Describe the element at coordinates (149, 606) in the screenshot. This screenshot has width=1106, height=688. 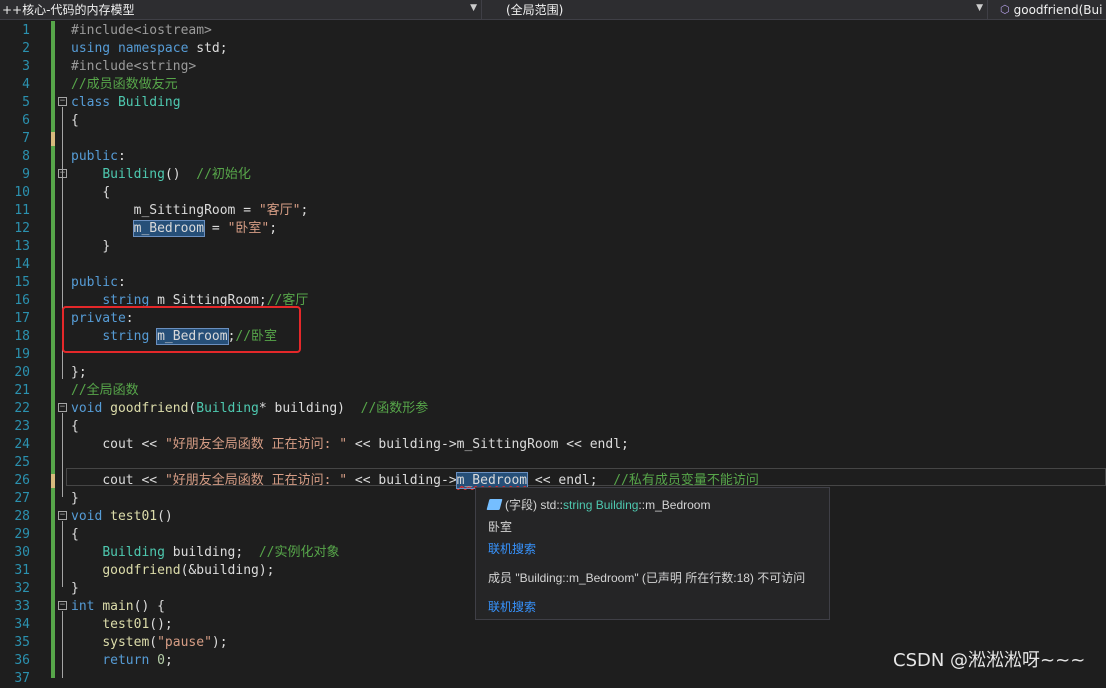
I see `code-token: () {` at that location.